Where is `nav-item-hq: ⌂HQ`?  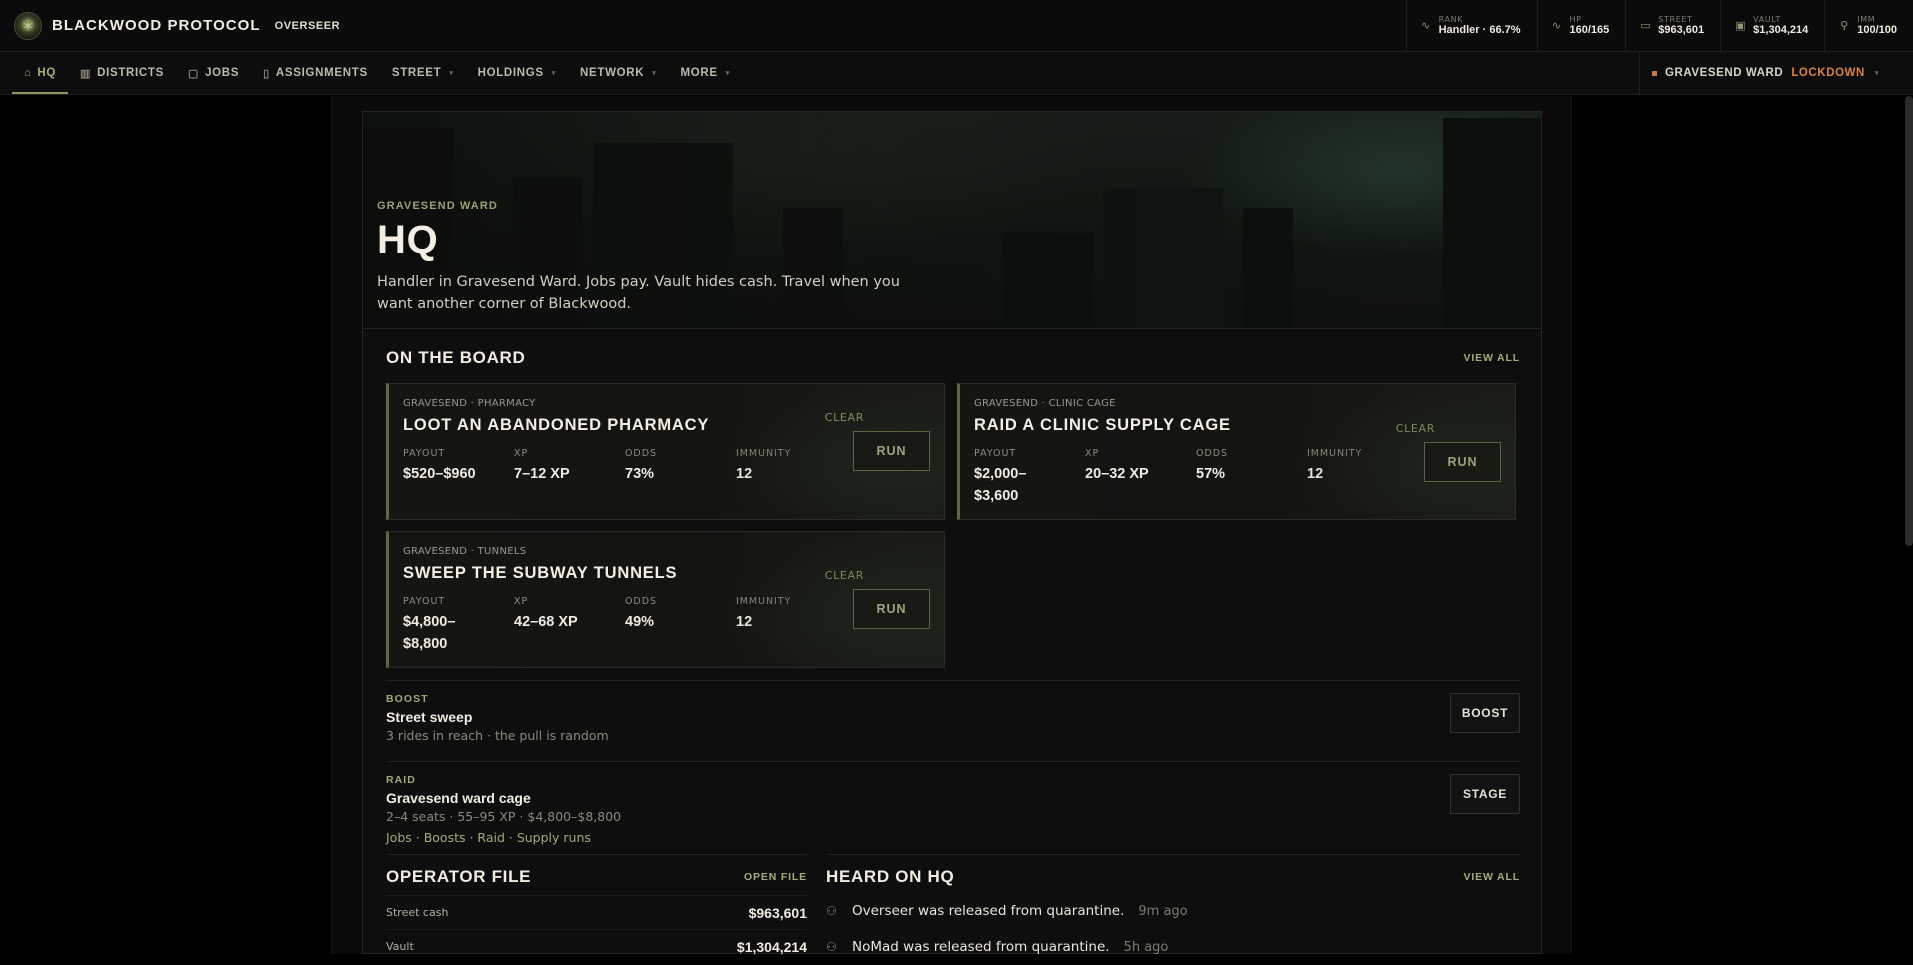 nav-item-hq: ⌂HQ is located at coordinates (40, 73).